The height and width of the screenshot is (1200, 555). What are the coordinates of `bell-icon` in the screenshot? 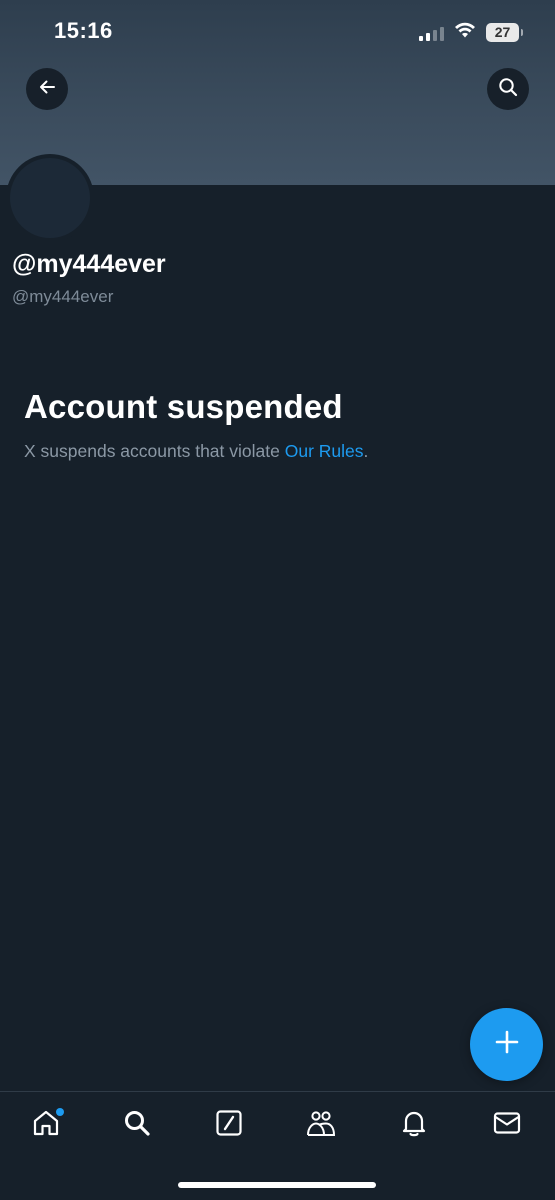 It's located at (414, 1125).